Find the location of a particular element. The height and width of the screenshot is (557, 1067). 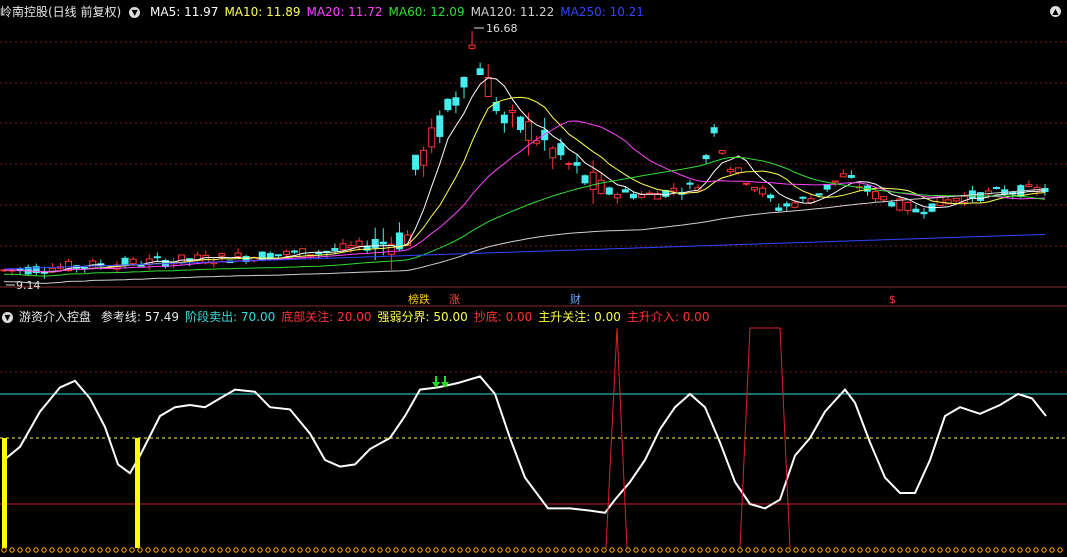

low-price-label: 9.14 is located at coordinates (28, 285).